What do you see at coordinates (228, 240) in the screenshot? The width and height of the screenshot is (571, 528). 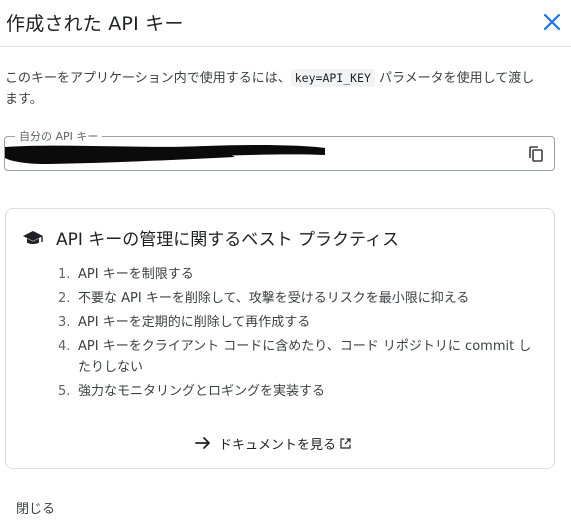 I see `best-practices-title: API キーの管理に関するベスト プラクティス` at bounding box center [228, 240].